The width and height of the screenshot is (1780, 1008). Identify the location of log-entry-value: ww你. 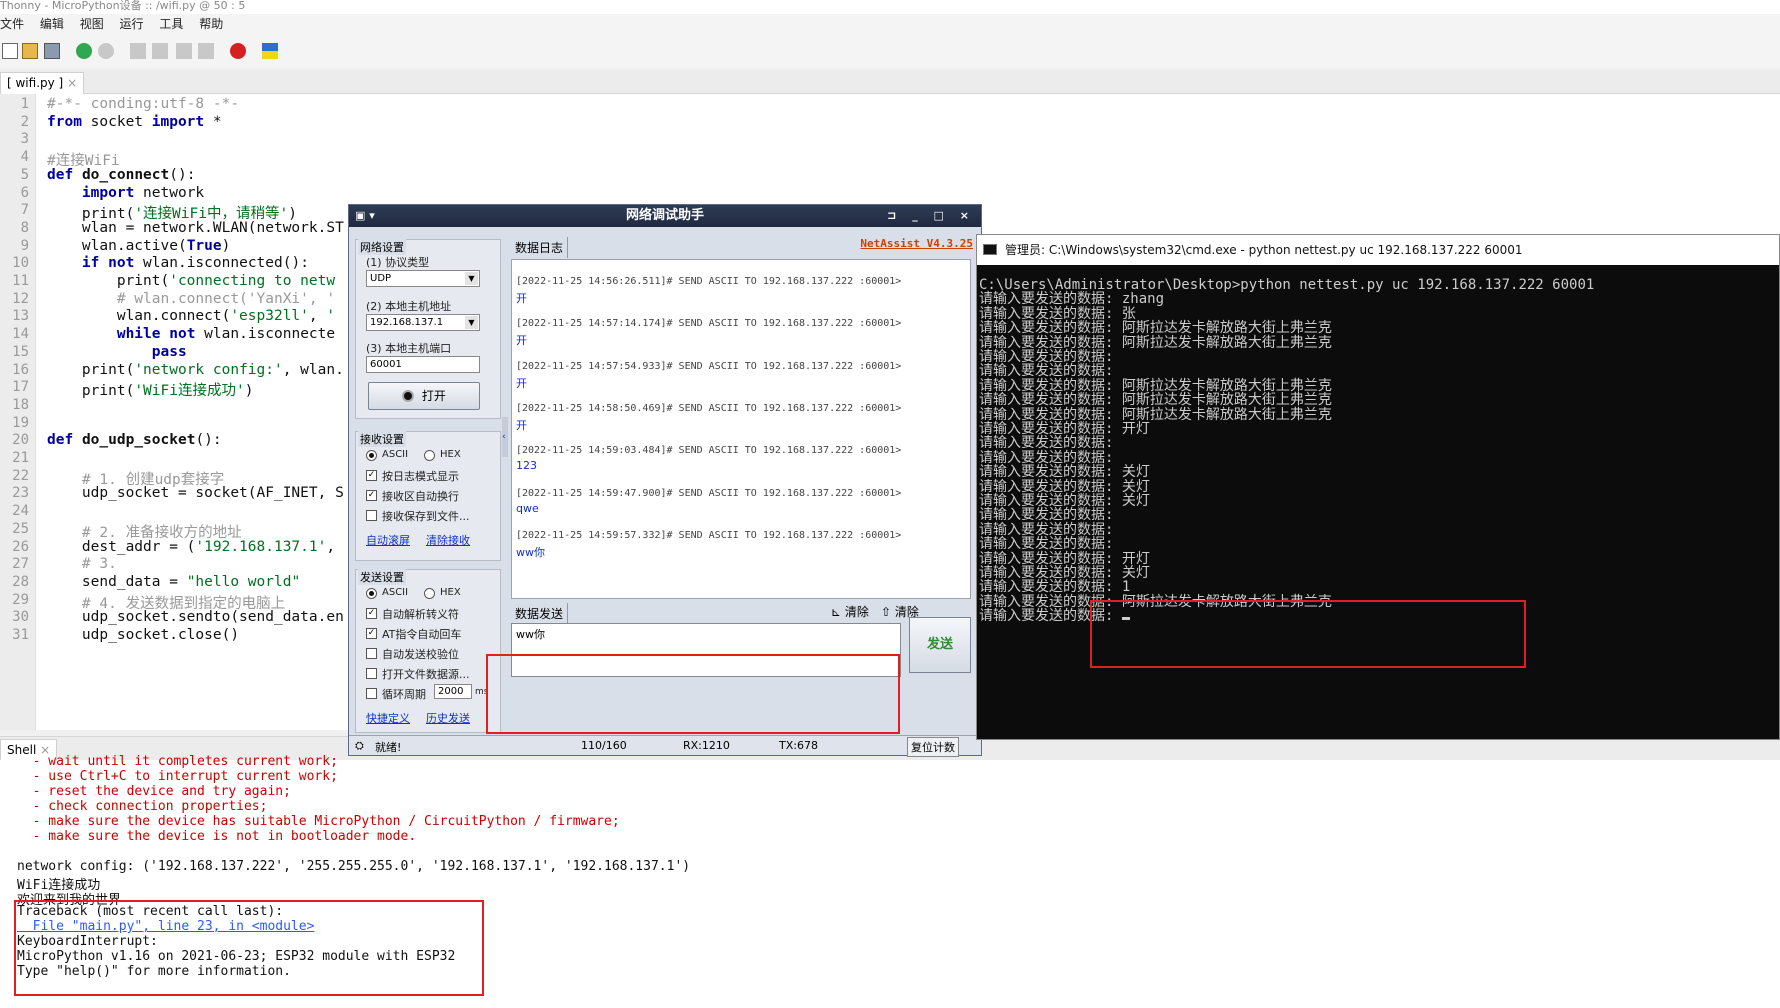
(530, 552).